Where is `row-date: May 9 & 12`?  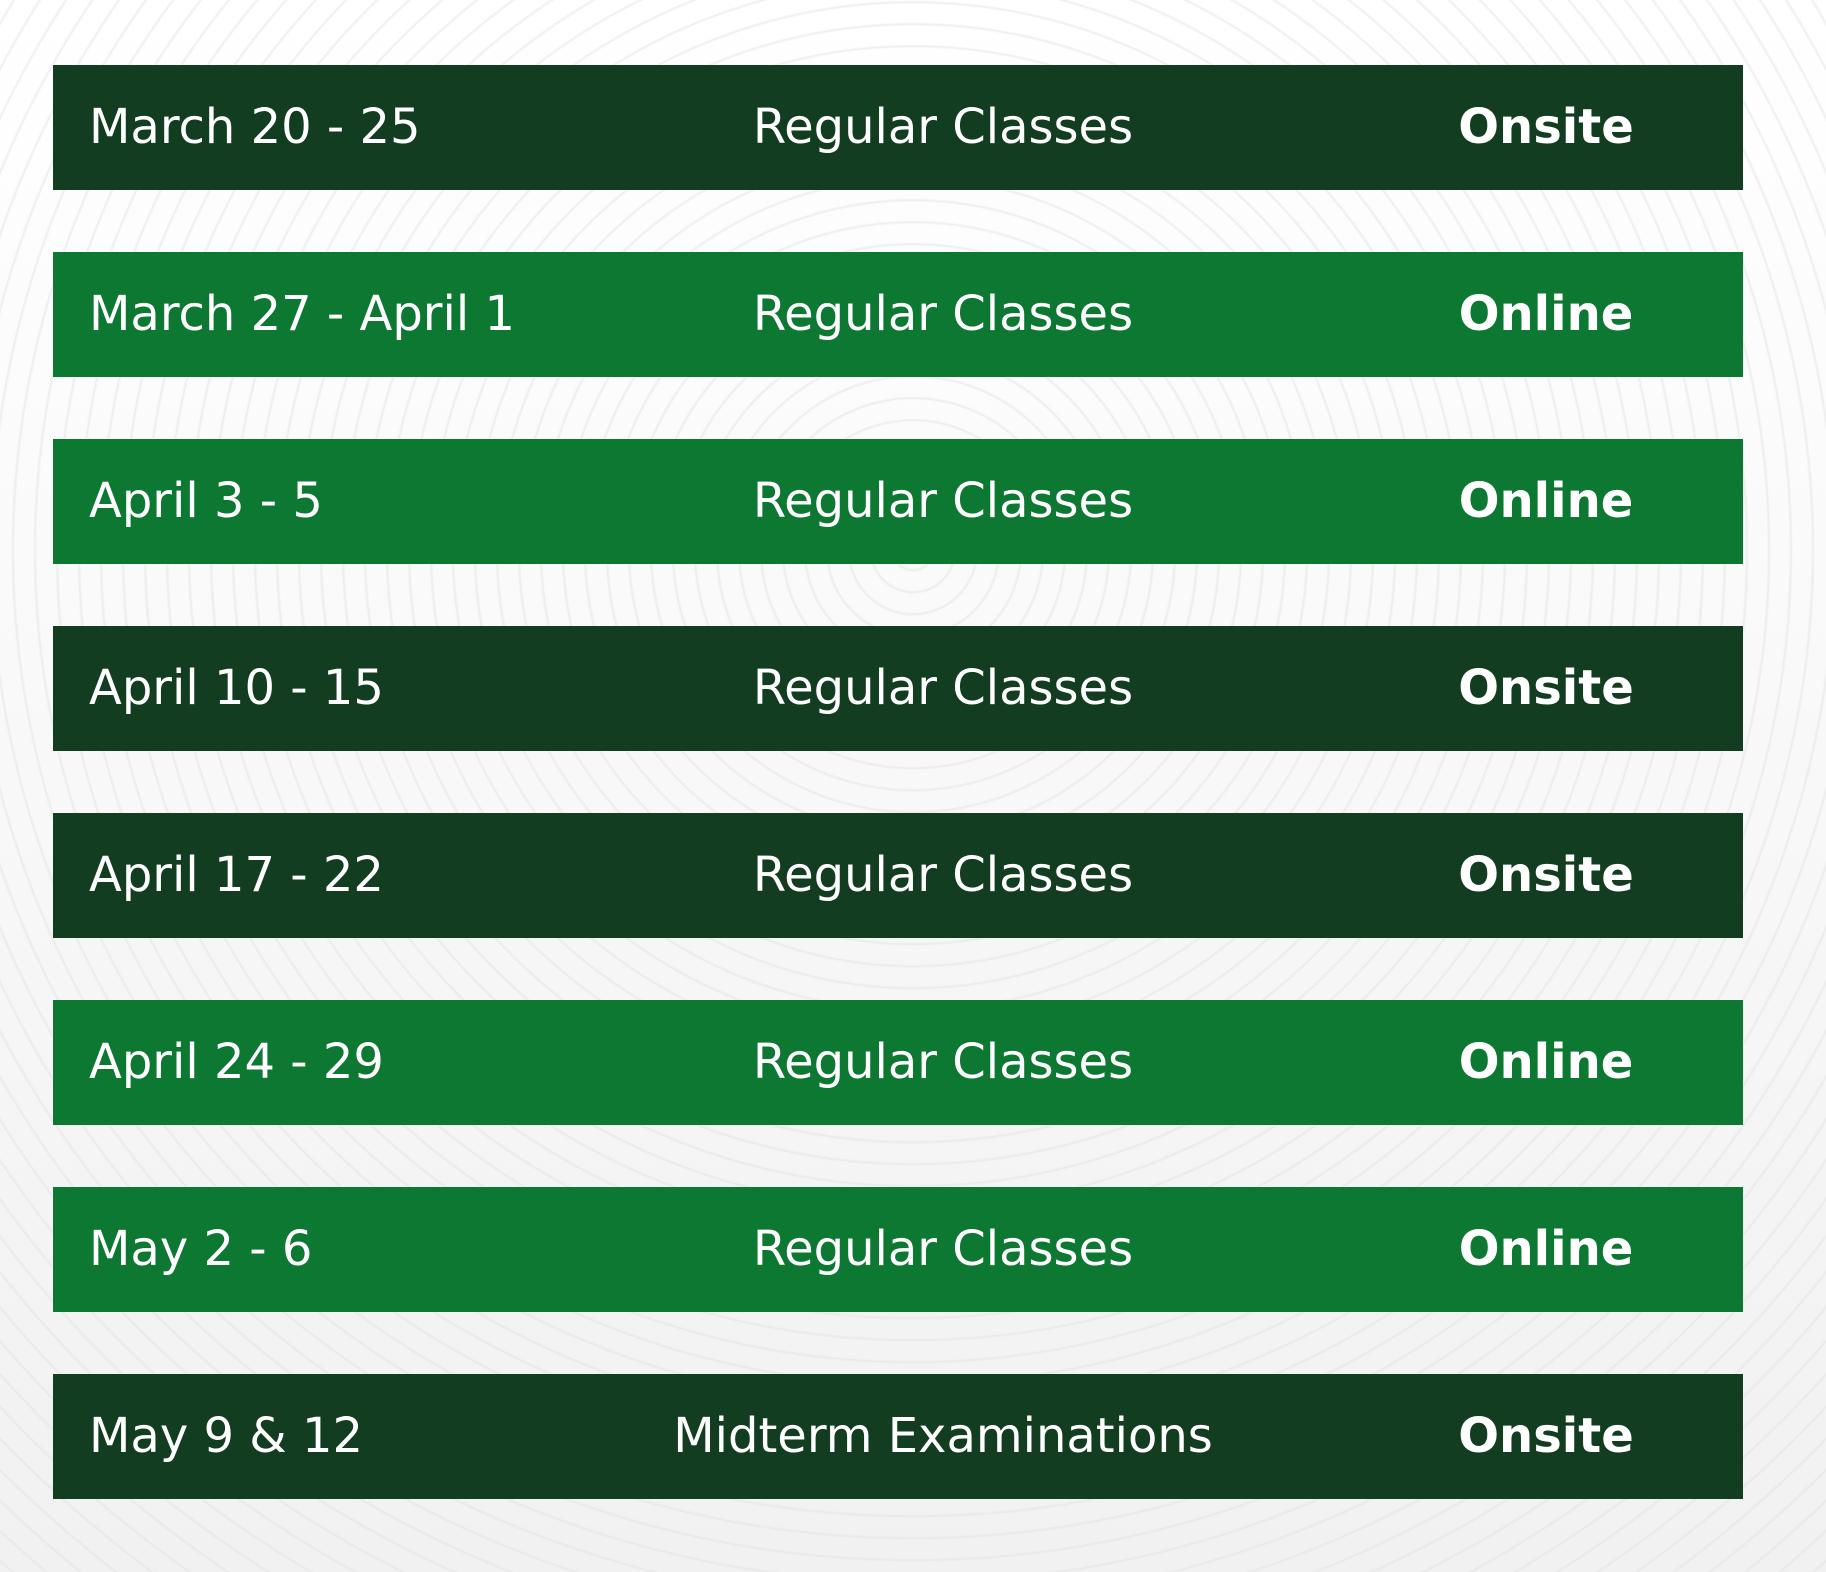 row-date: May 9 & 12 is located at coordinates (226, 1436).